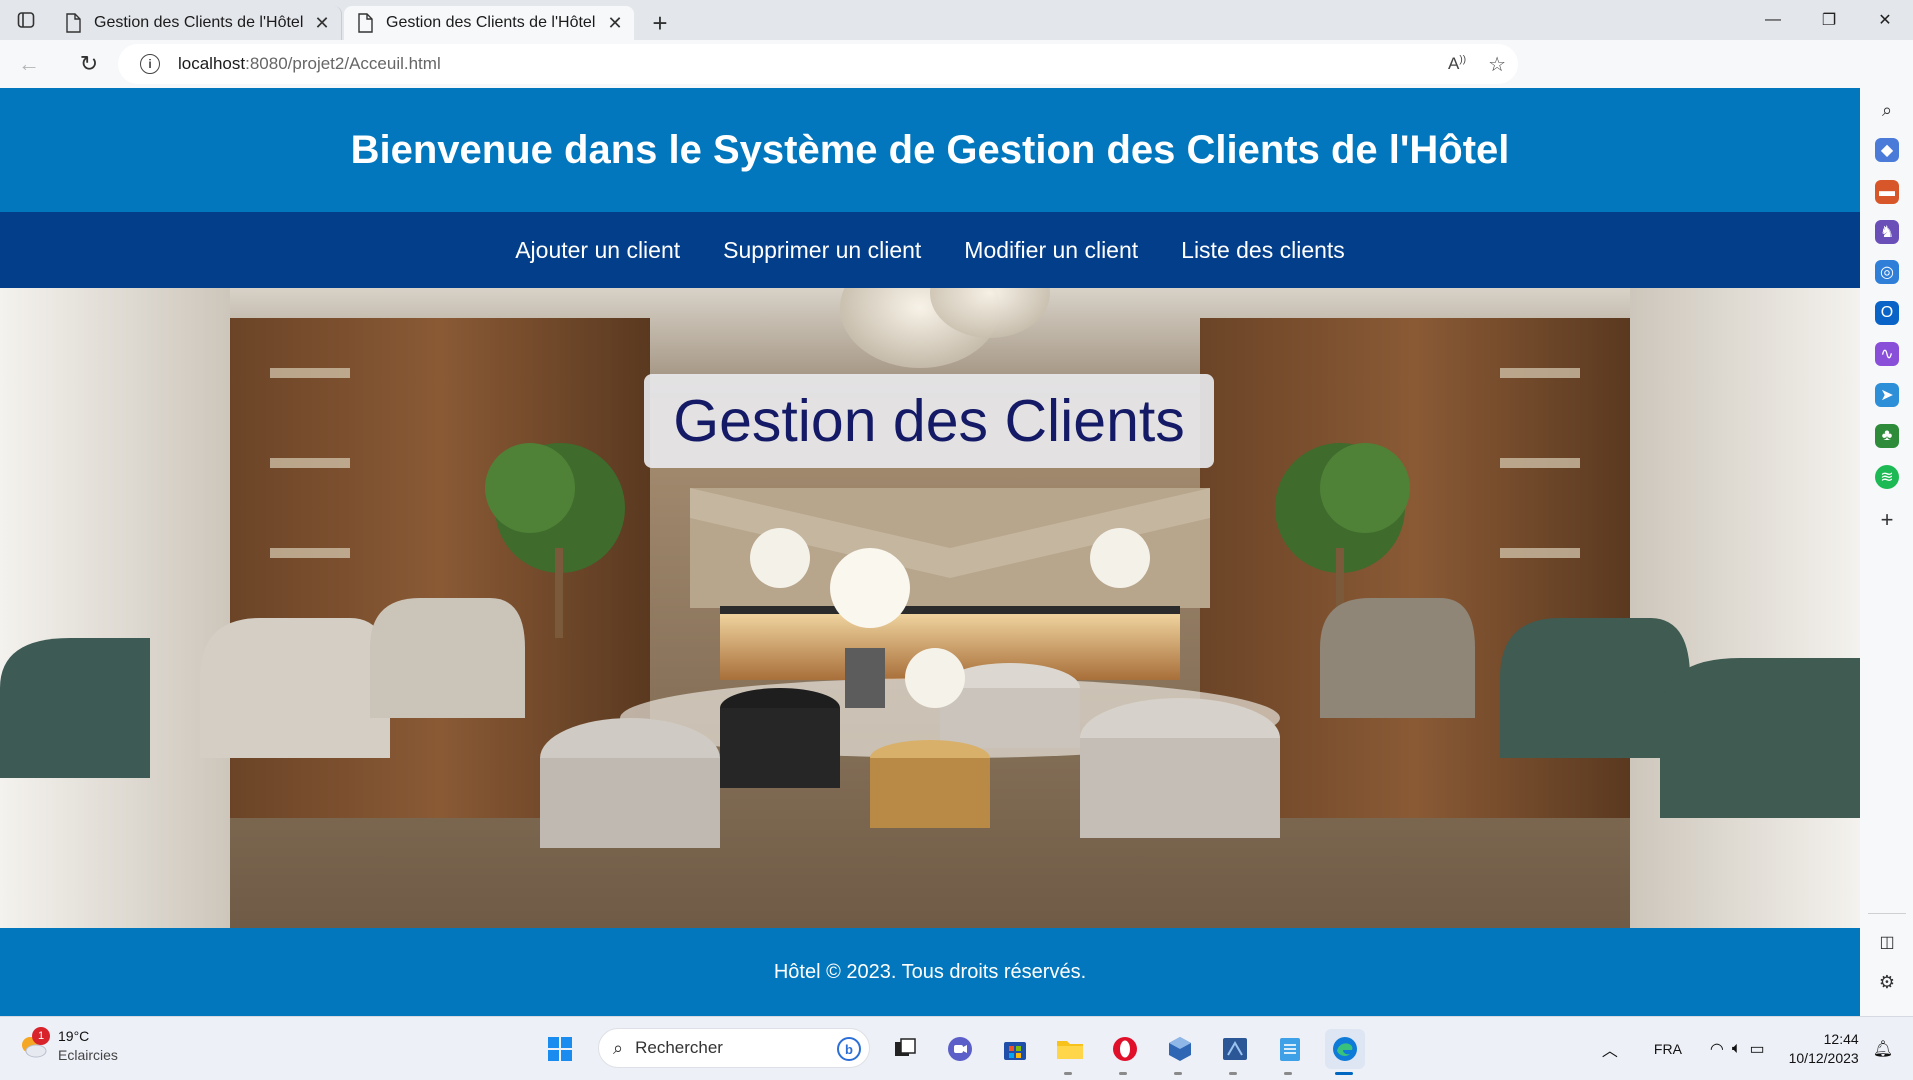 This screenshot has height=1080, width=1913. Describe the element at coordinates (1887, 313) in the screenshot. I see `outlook-icon: O` at that location.